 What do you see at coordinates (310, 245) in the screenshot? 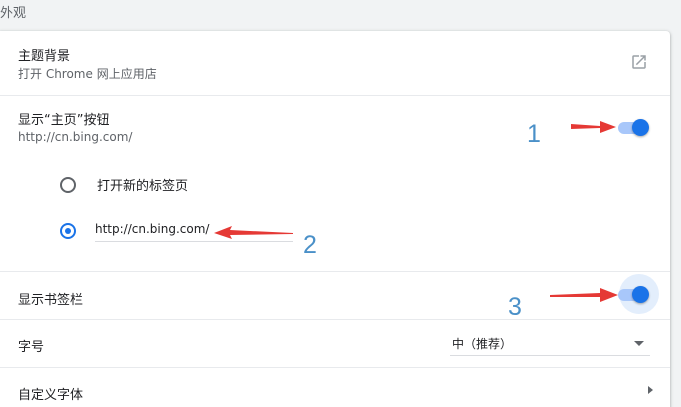
I see `annotation-number-2: 2` at bounding box center [310, 245].